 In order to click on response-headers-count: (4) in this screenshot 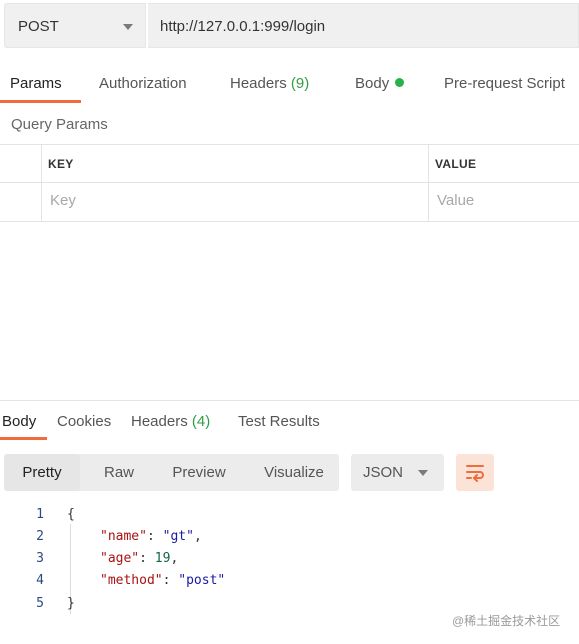, I will do `click(201, 421)`.